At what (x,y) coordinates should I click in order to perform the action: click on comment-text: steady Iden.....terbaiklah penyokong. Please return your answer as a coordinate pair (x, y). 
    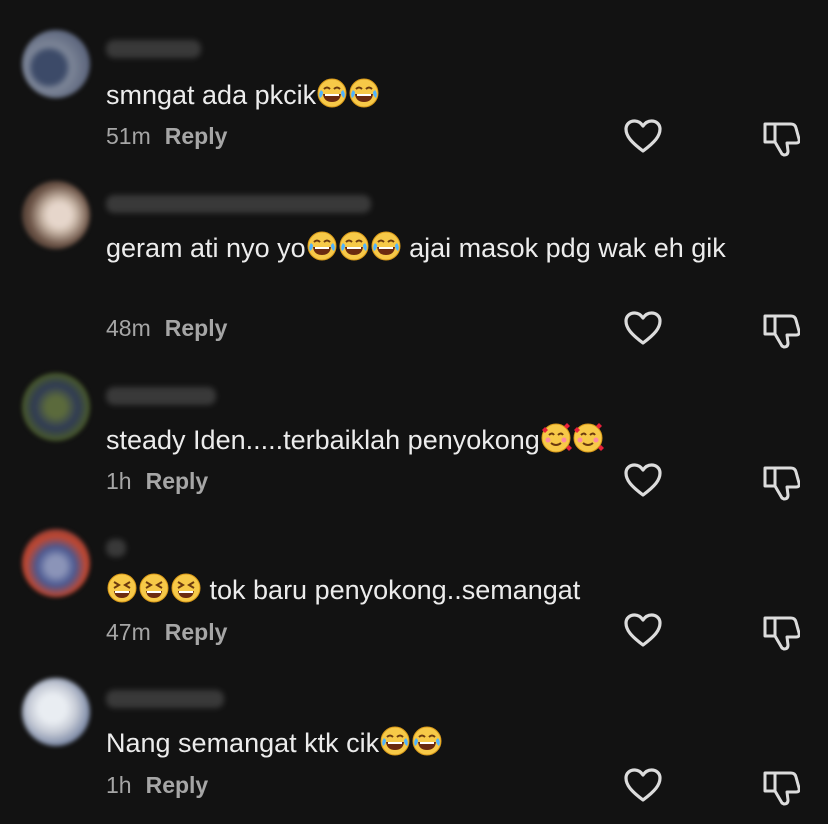
    Looking at the image, I should click on (416, 440).